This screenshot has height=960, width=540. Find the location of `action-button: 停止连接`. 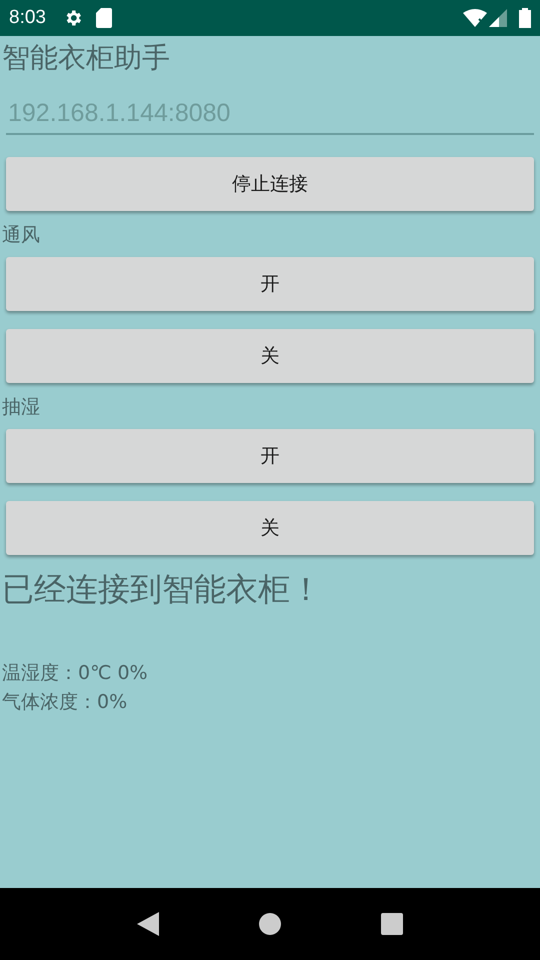

action-button: 停止连接 is located at coordinates (270, 184).